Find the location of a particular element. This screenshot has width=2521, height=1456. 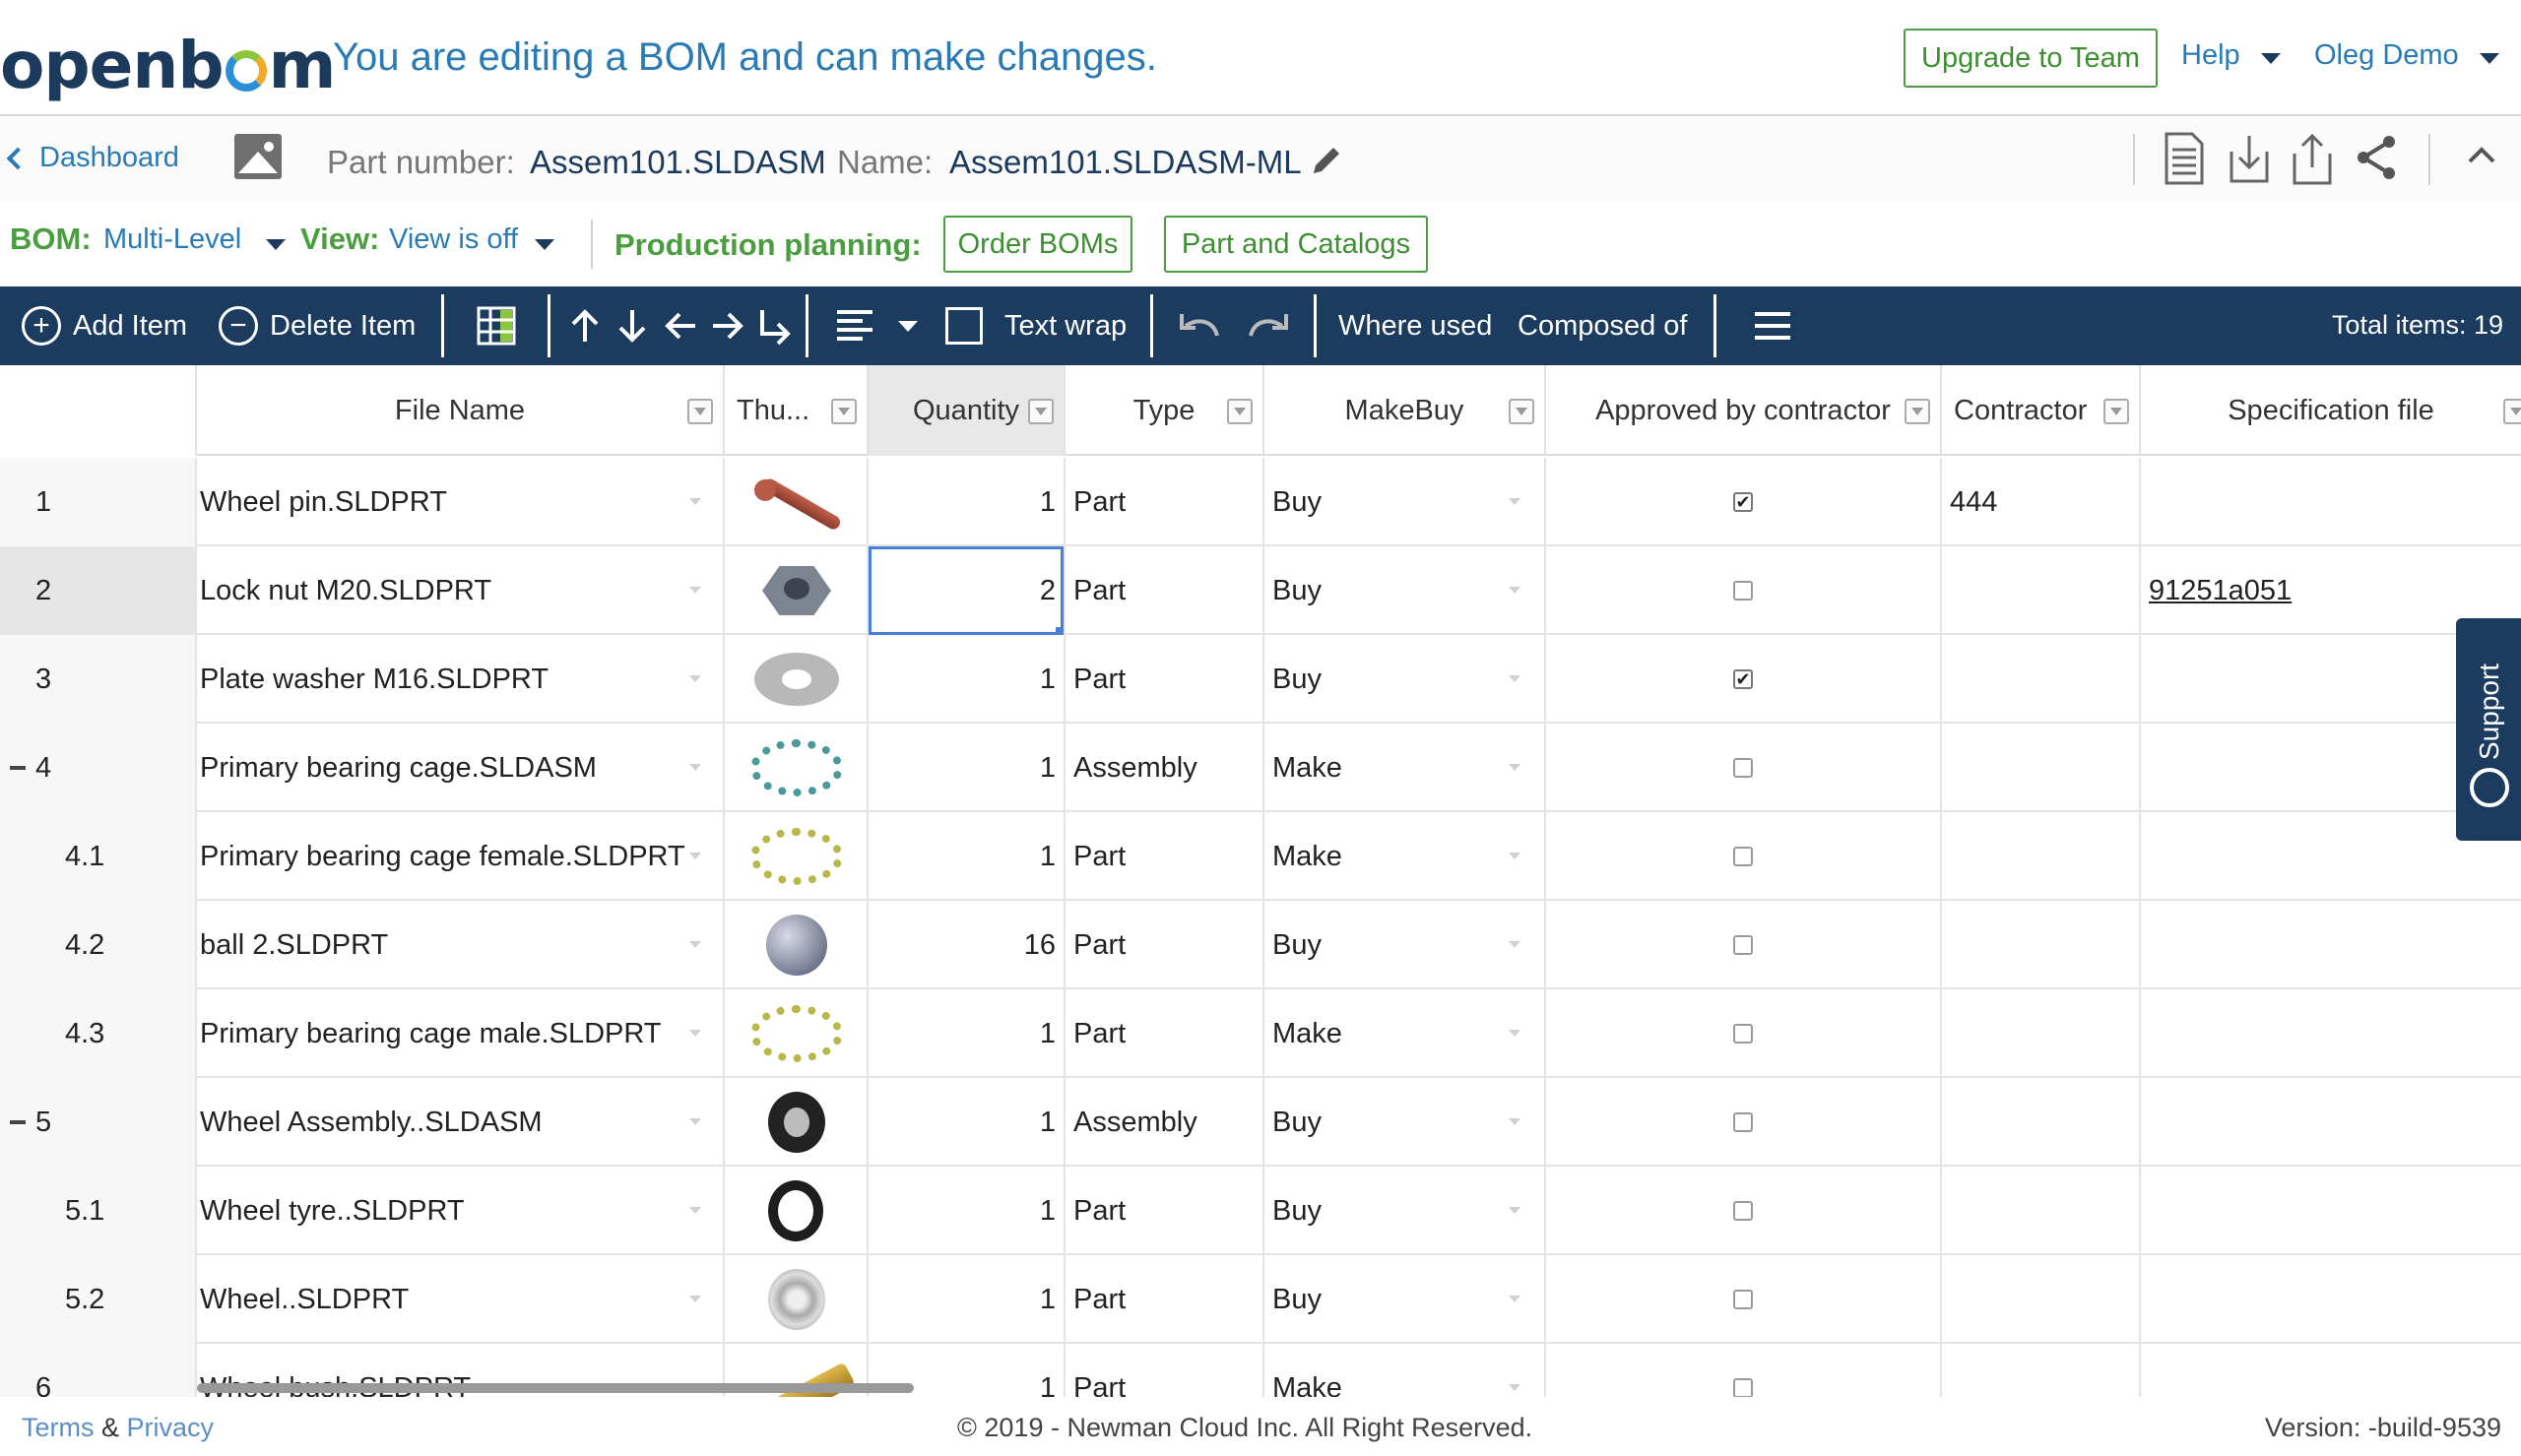

bom-type-selector: Multi-Level is located at coordinates (172, 239).